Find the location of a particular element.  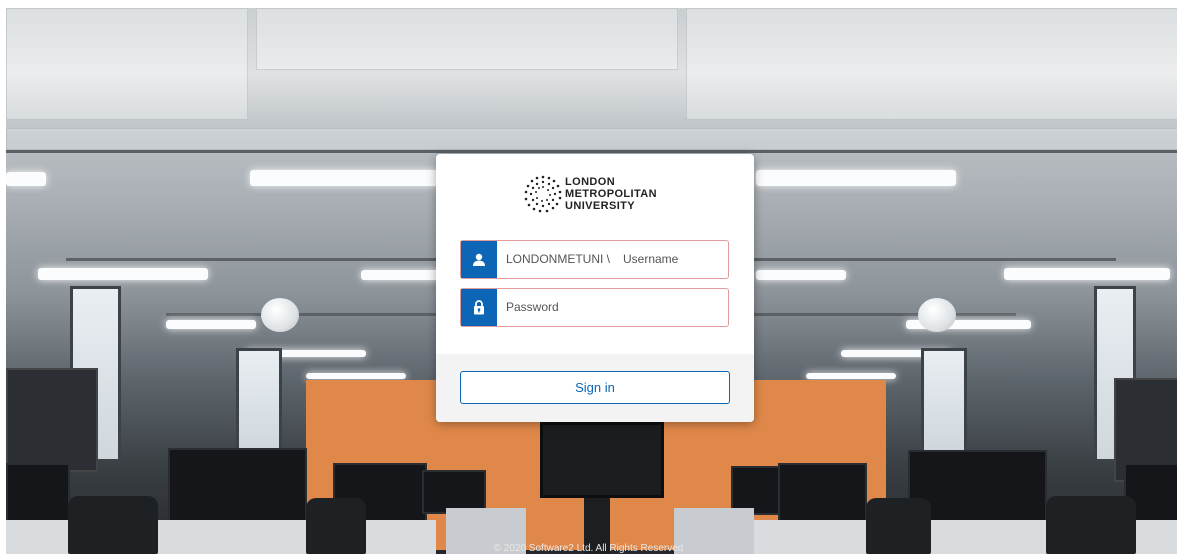

username-input: Username is located at coordinates (650, 259).